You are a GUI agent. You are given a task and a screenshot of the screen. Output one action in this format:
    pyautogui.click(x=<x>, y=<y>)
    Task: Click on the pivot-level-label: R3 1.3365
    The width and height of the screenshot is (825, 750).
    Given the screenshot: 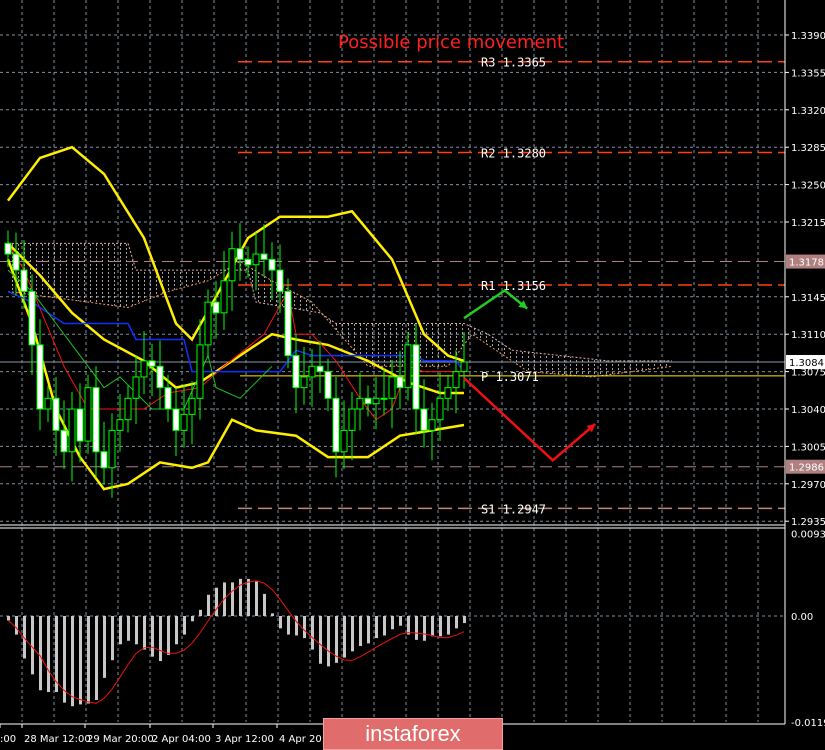 What is the action you would take?
    pyautogui.click(x=513, y=63)
    